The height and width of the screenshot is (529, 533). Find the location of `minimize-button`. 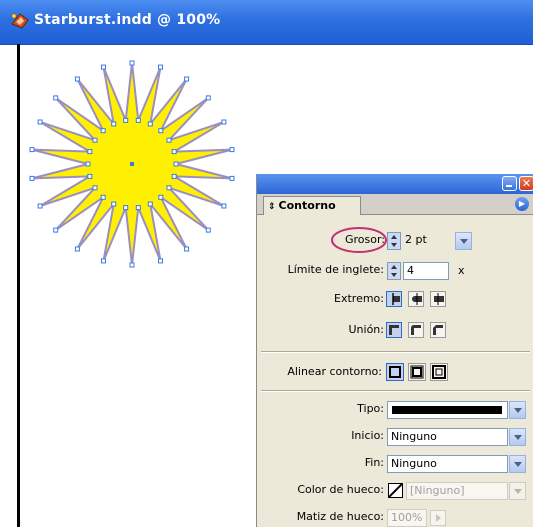

minimize-button is located at coordinates (509, 183).